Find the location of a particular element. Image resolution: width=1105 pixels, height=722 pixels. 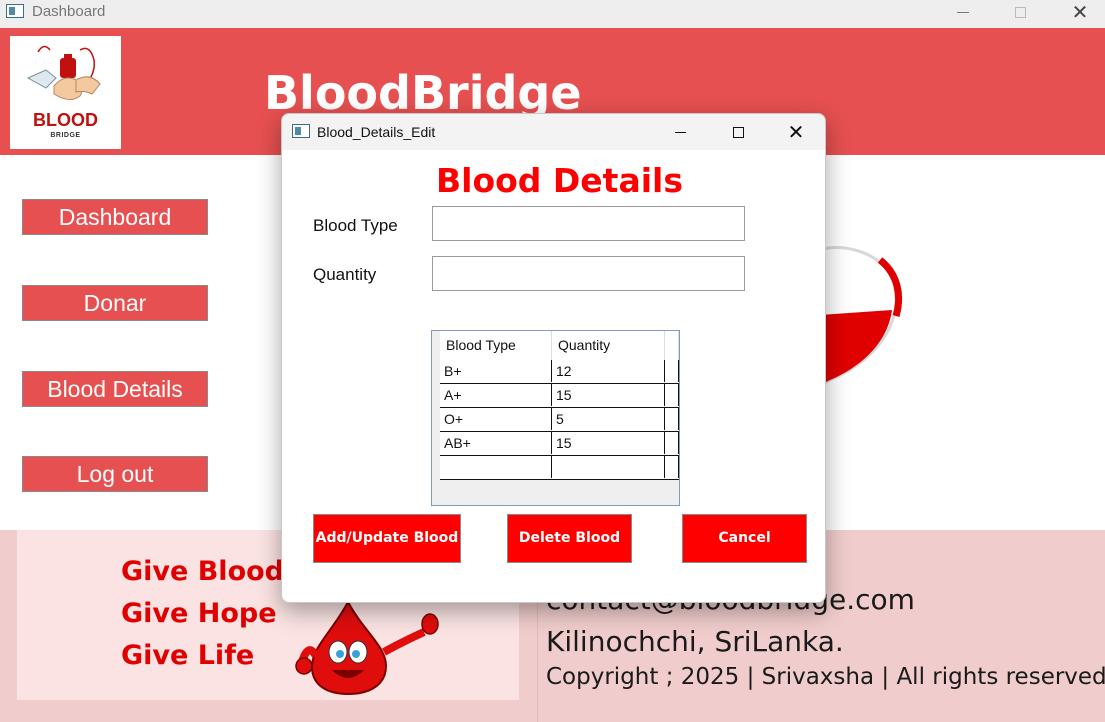

table-row-new is located at coordinates (559, 468).